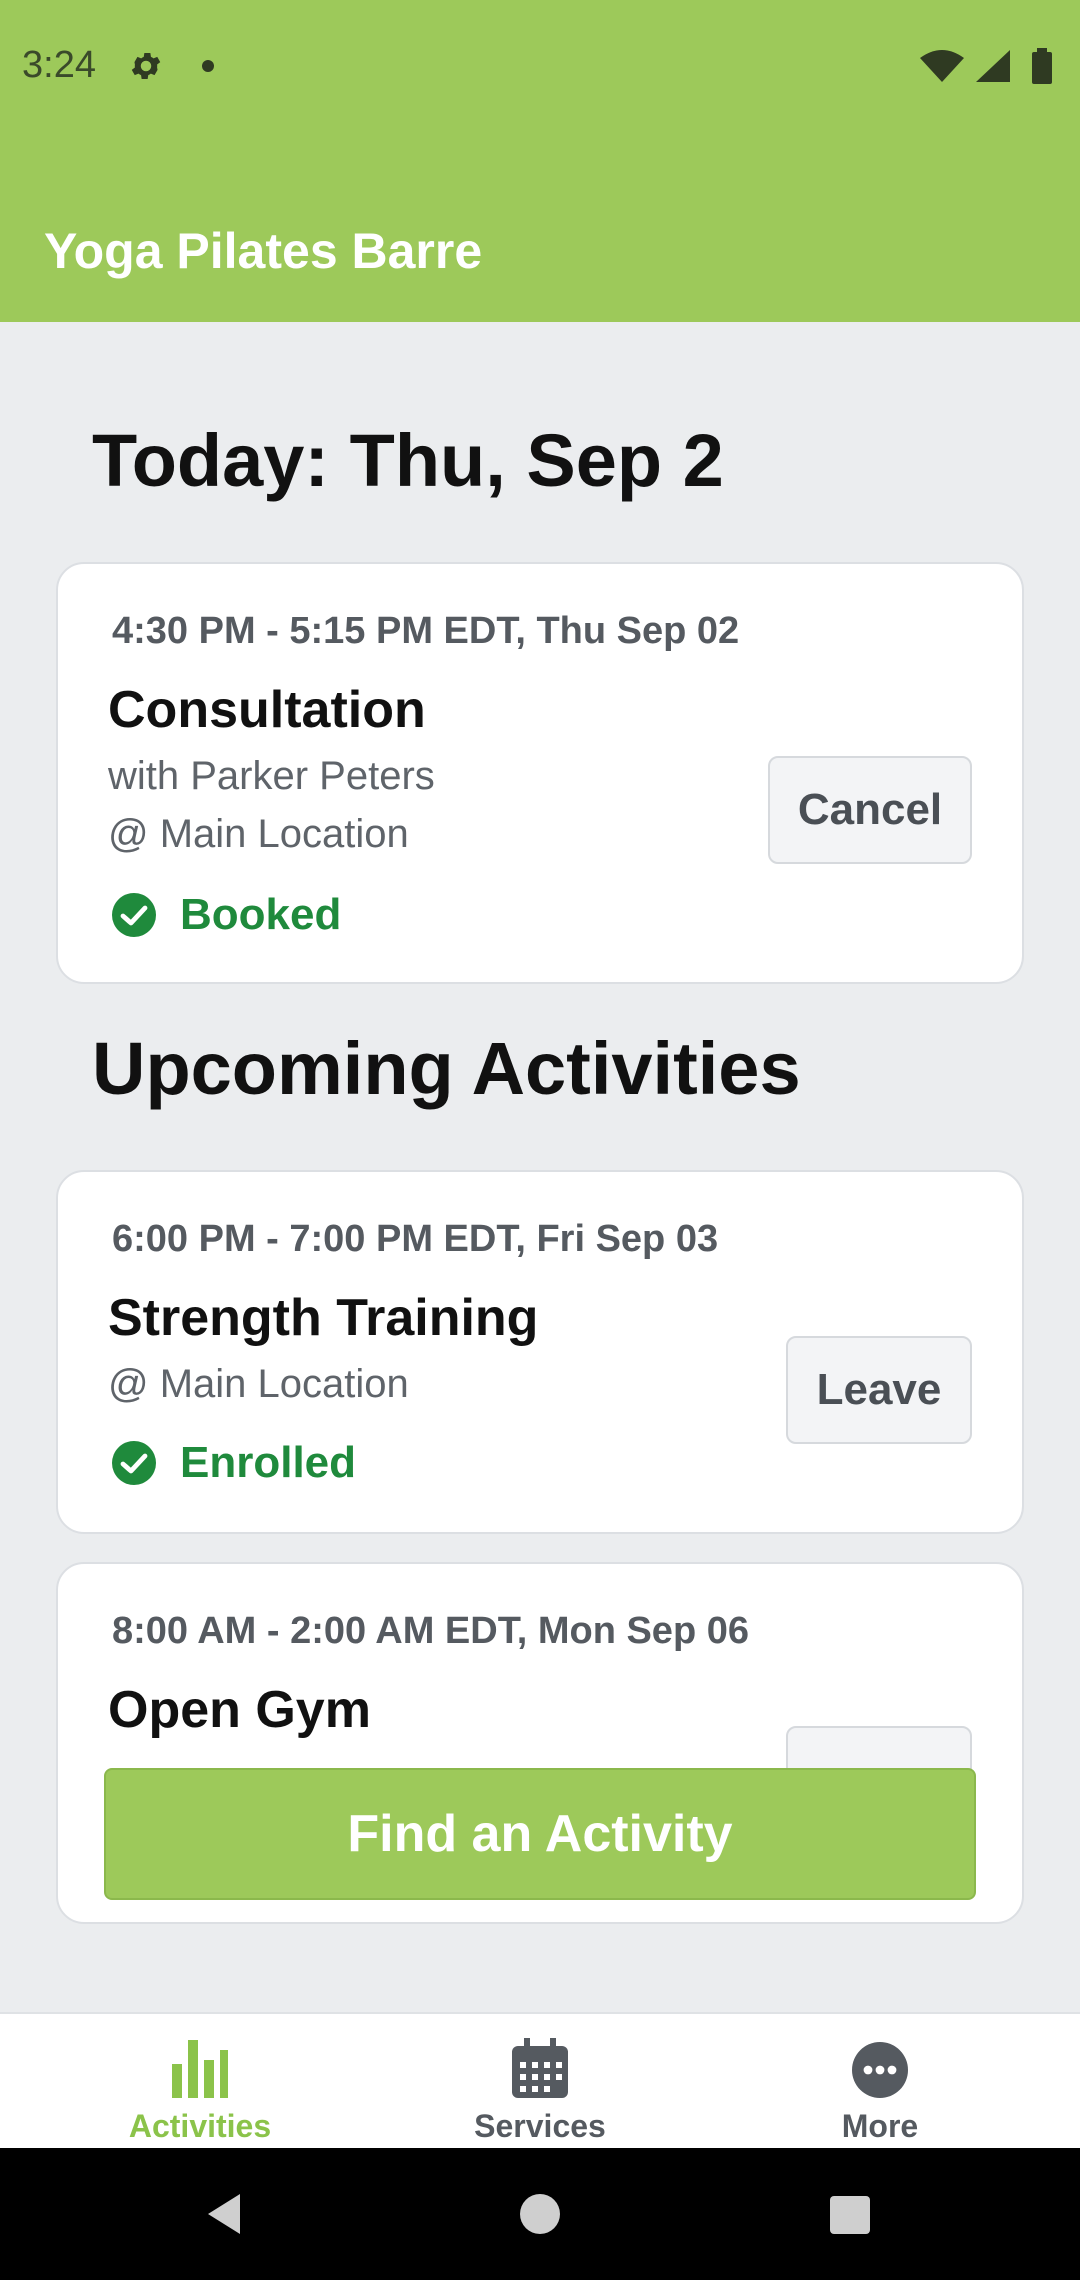  I want to click on back-icon, so click(224, 2214).